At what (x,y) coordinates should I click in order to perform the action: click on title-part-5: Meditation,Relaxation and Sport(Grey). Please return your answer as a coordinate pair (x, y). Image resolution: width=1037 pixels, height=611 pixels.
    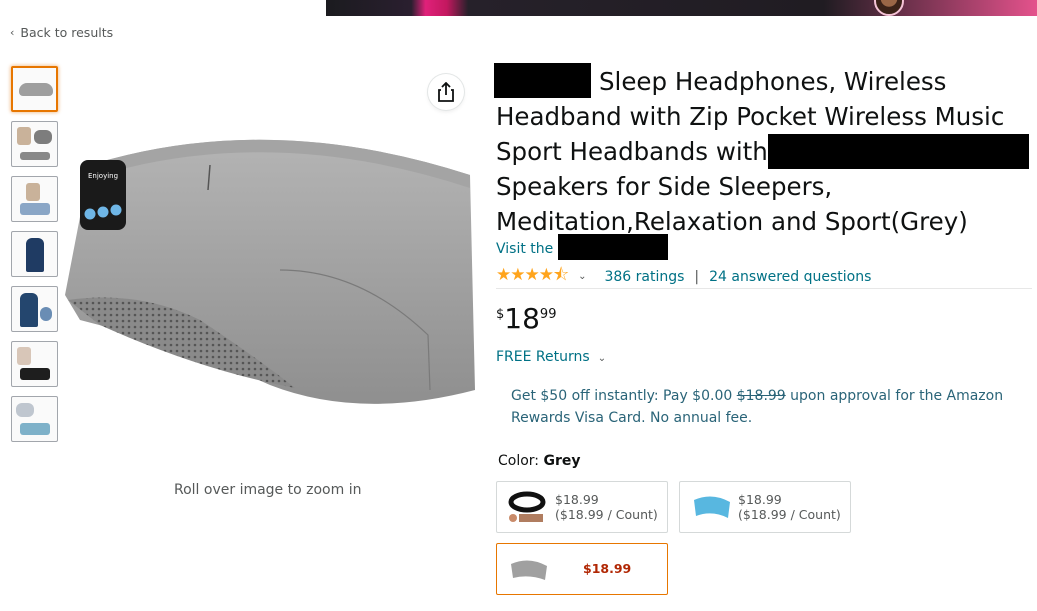
    Looking at the image, I should click on (732, 221).